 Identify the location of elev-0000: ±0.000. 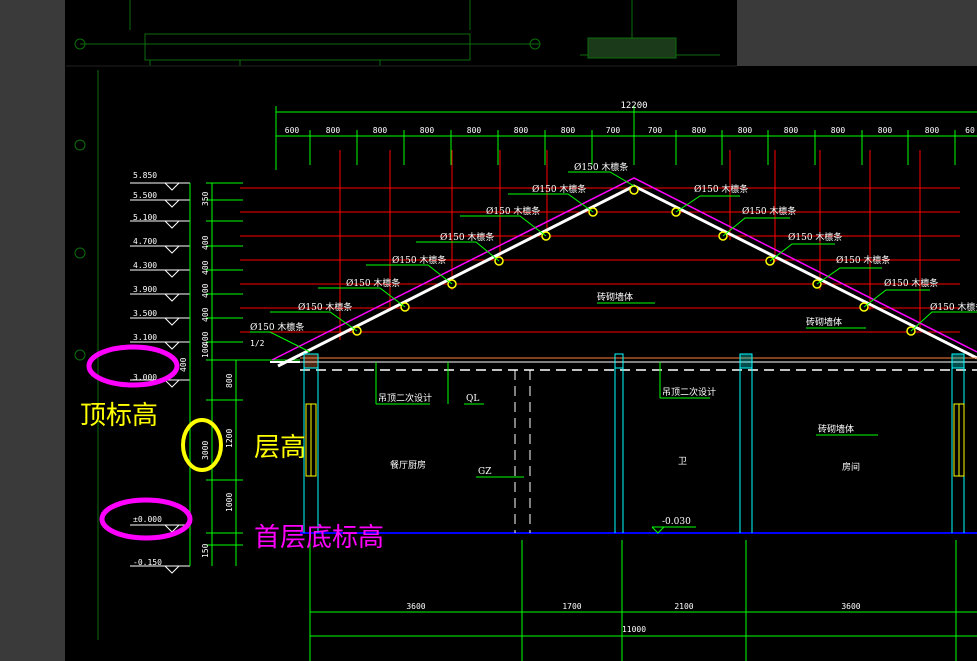
(147, 519).